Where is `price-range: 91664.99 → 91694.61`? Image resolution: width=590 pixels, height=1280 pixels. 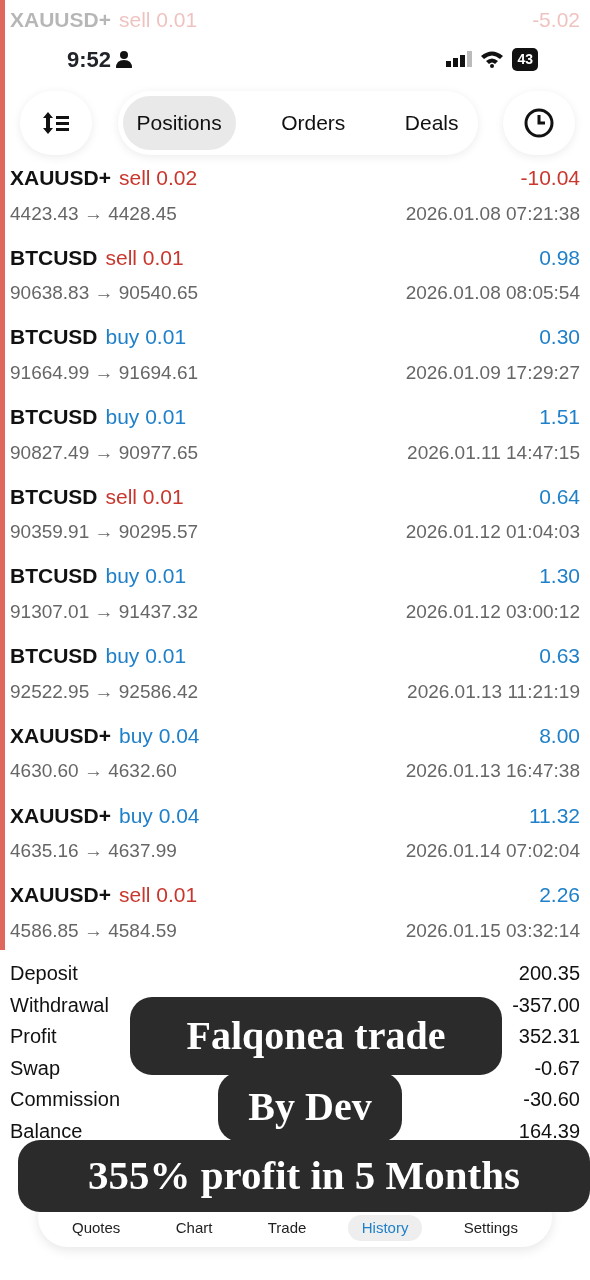
price-range: 91664.99 → 91694.61 is located at coordinates (104, 372).